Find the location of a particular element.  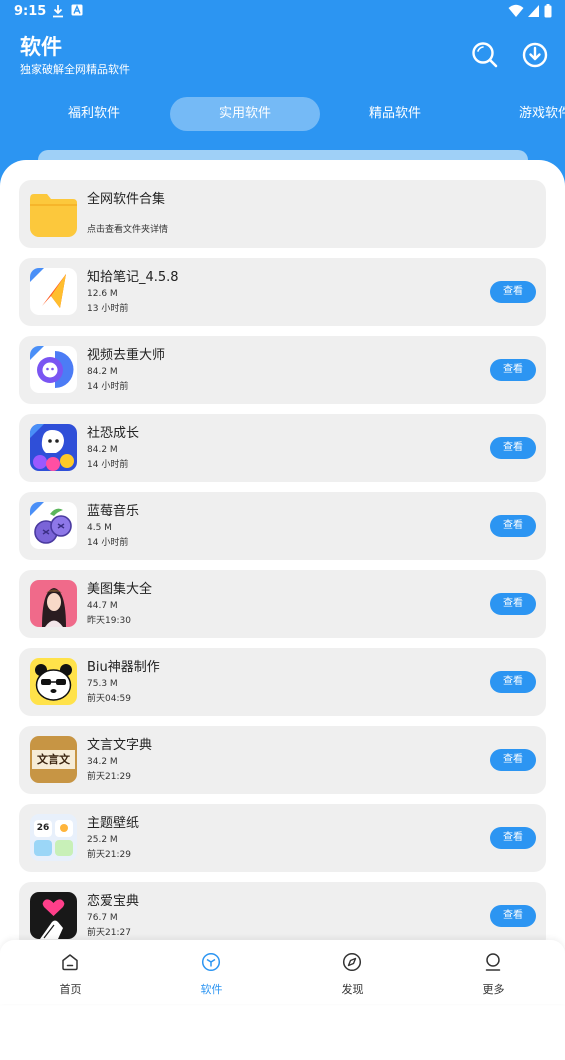

app-card: 社恐成长 84.2 M 14 小时前 查看 is located at coordinates (282, 448).